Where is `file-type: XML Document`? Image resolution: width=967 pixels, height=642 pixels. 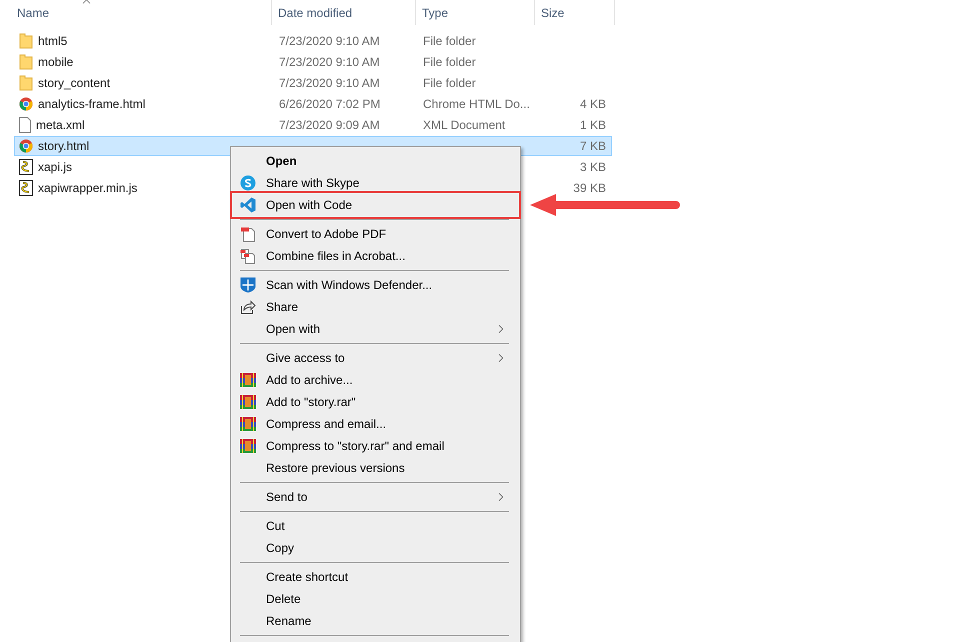 file-type: XML Document is located at coordinates (464, 125).